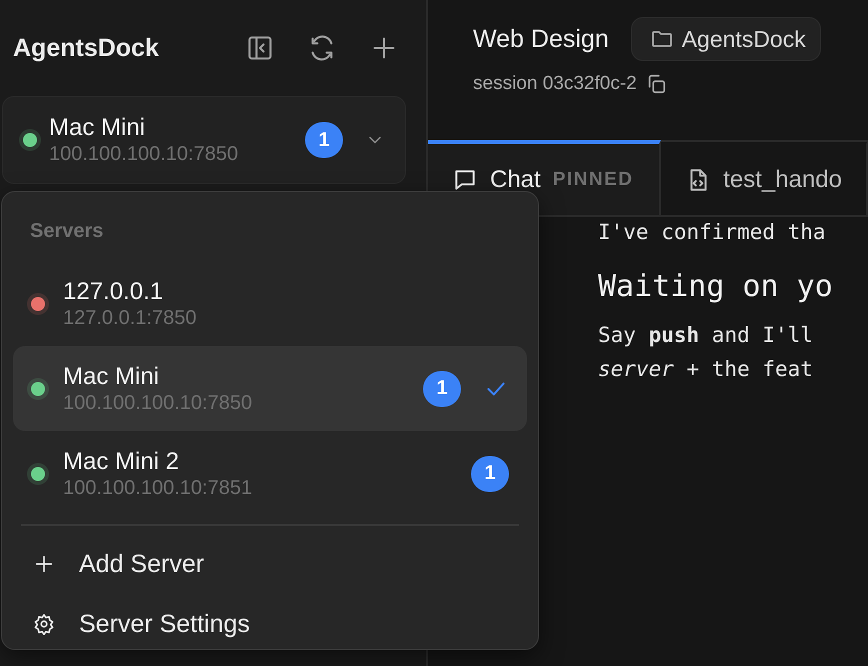 The height and width of the screenshot is (666, 868). I want to click on plus-icon, so click(44, 564).